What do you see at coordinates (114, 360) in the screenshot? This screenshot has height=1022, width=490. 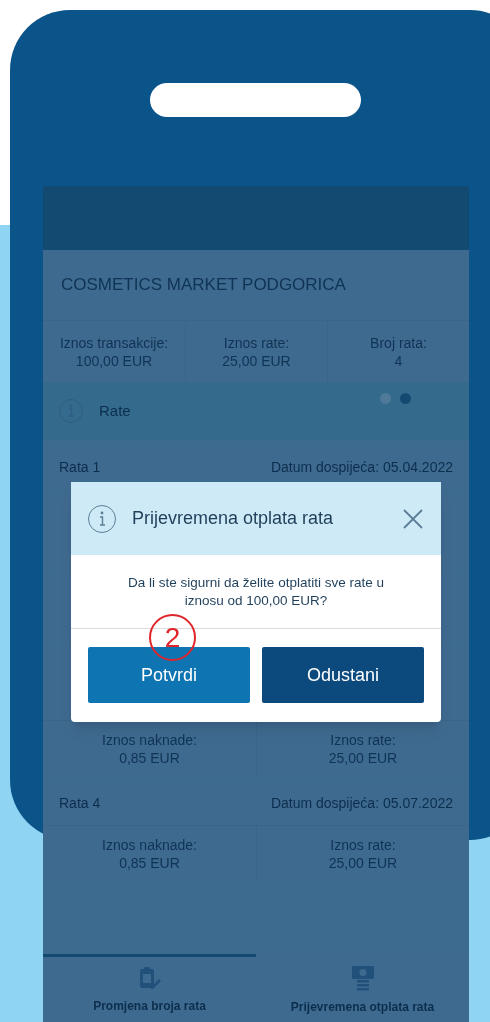 I see `summary-value: 100,00 EUR` at bounding box center [114, 360].